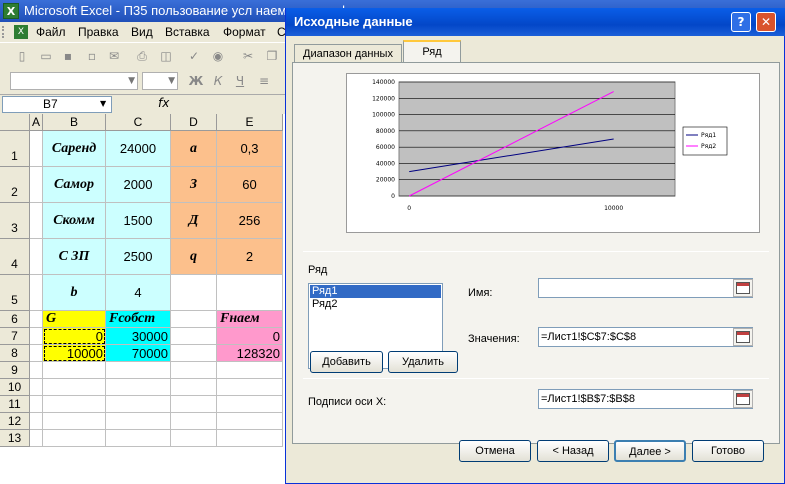 Image resolution: width=785 pixels, height=484 pixels. What do you see at coordinates (103, 103) in the screenshot?
I see `chevron-down-icon: ▼` at bounding box center [103, 103].